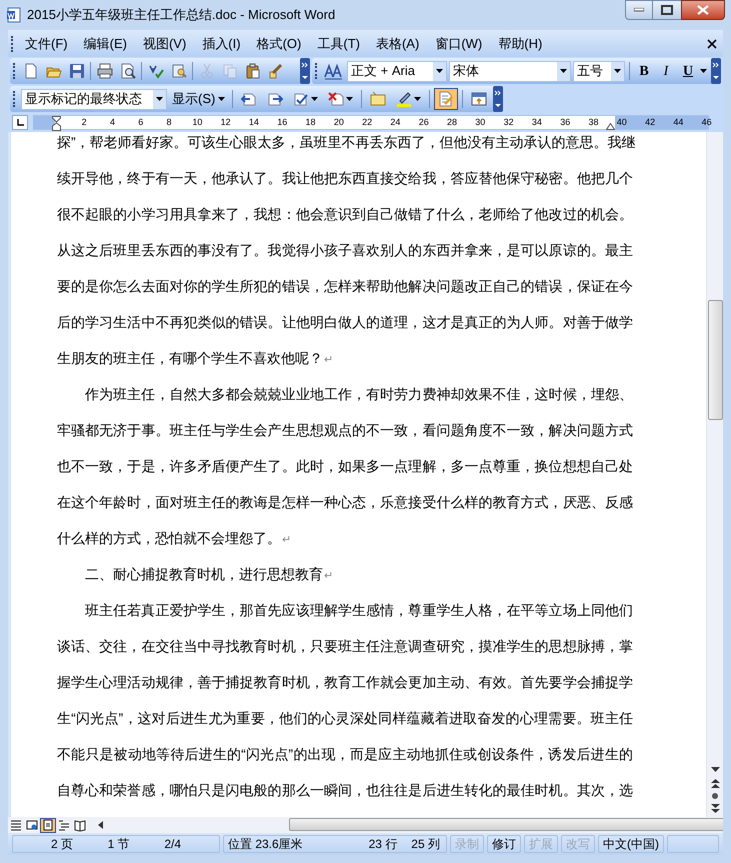 The height and width of the screenshot is (863, 731). I want to click on scroll-left-icon, so click(100, 825).